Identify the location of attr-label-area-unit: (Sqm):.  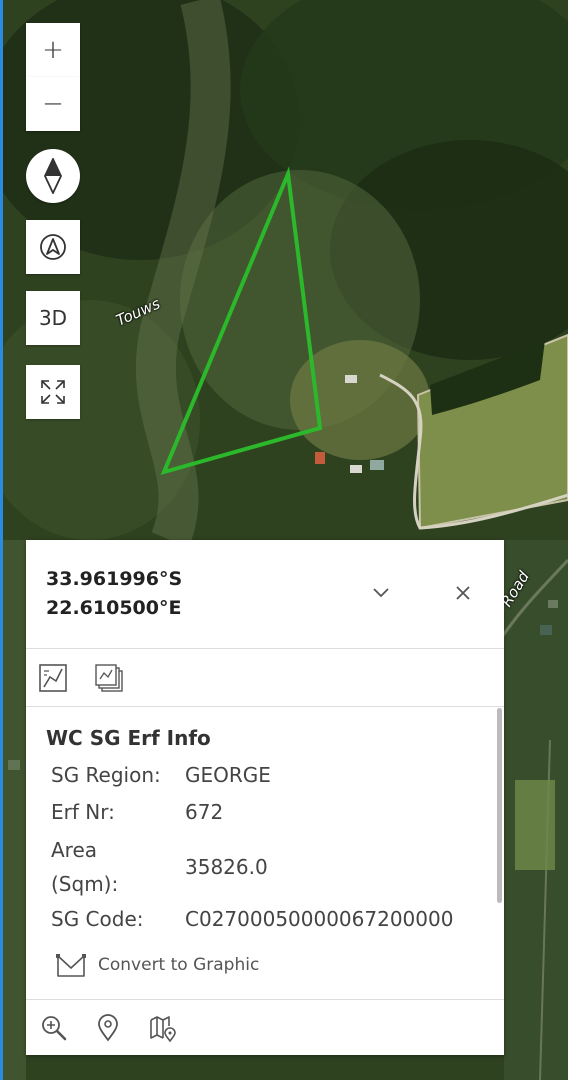
(85, 884).